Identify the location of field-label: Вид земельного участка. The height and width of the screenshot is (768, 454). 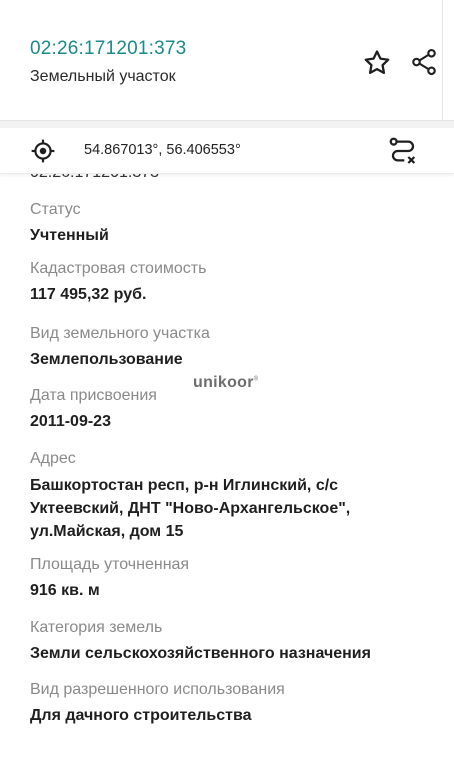
(120, 333).